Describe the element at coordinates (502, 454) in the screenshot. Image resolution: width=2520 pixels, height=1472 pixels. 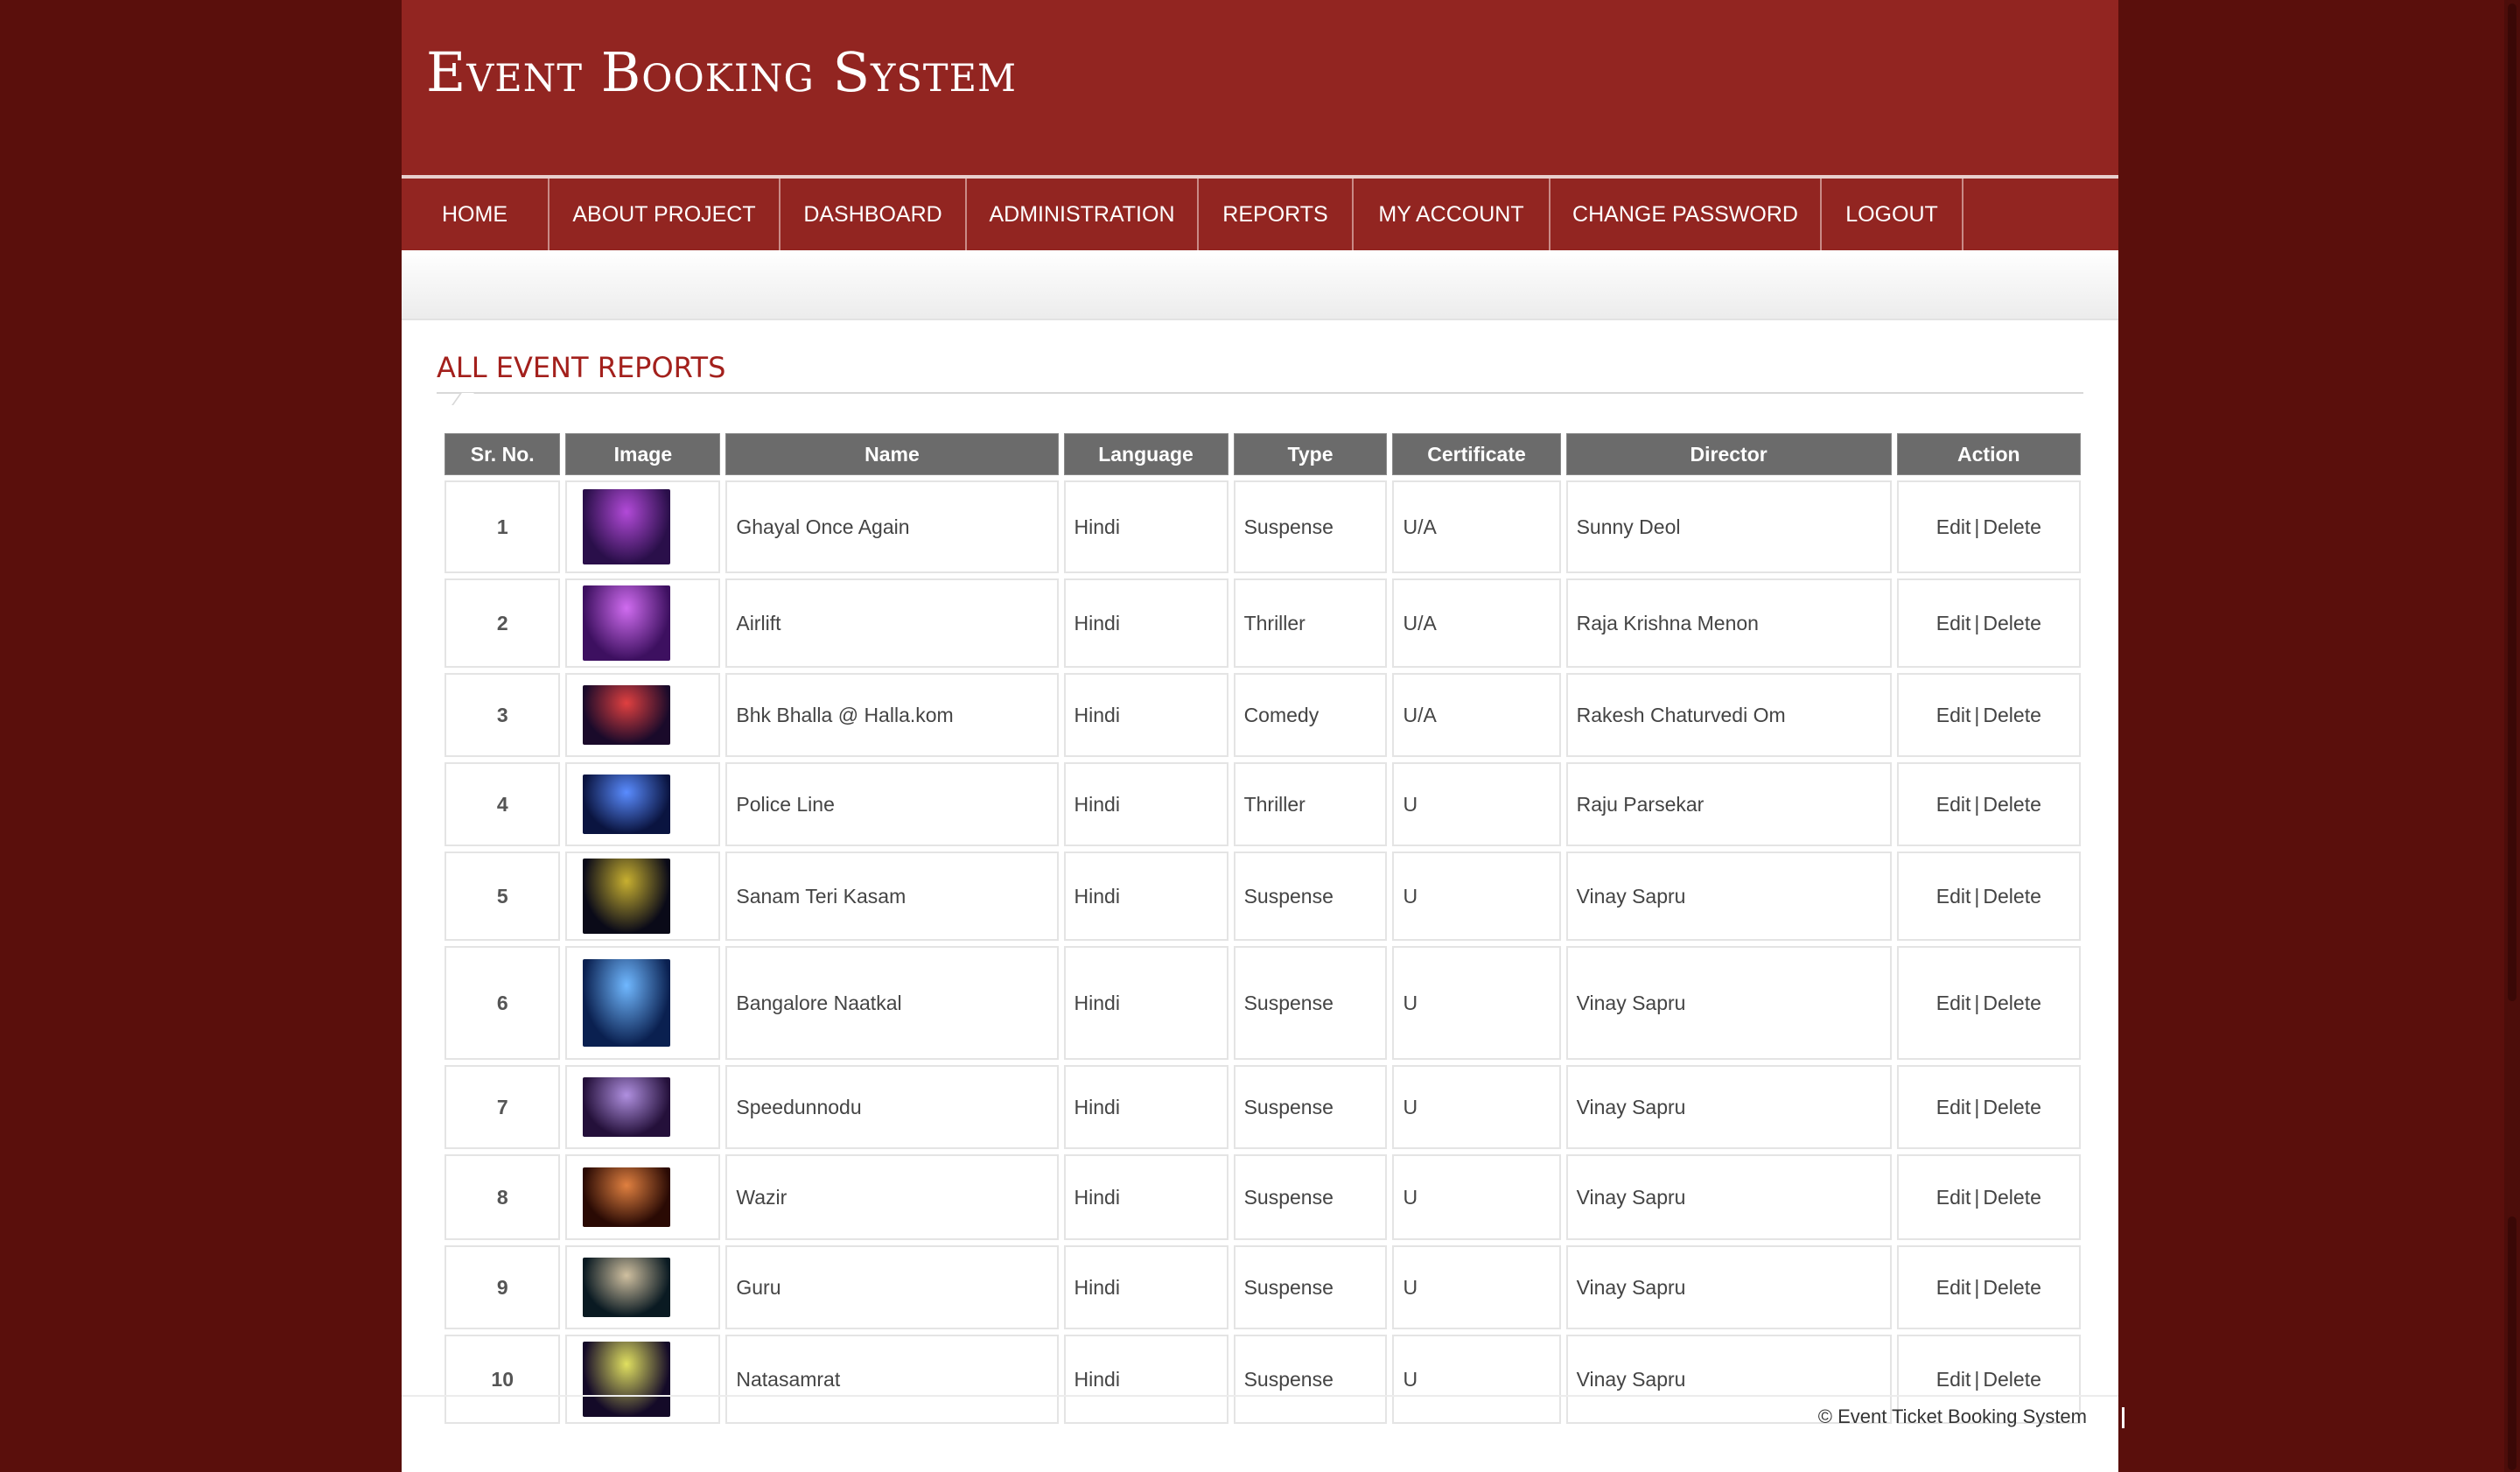
I see `header-sr-no: Sr. No.` at that location.